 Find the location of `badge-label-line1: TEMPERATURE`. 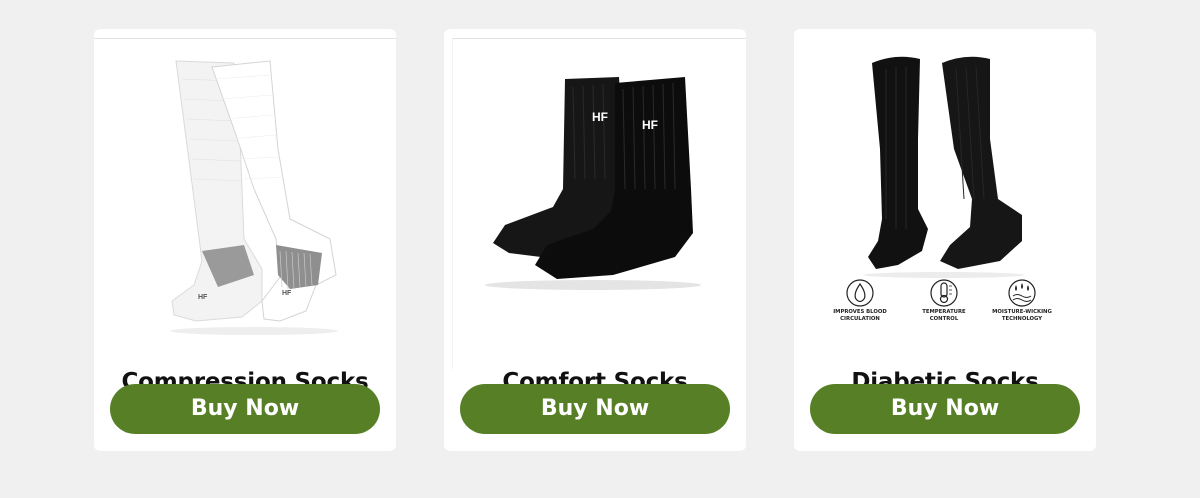

badge-label-line1: TEMPERATURE is located at coordinates (944, 312).